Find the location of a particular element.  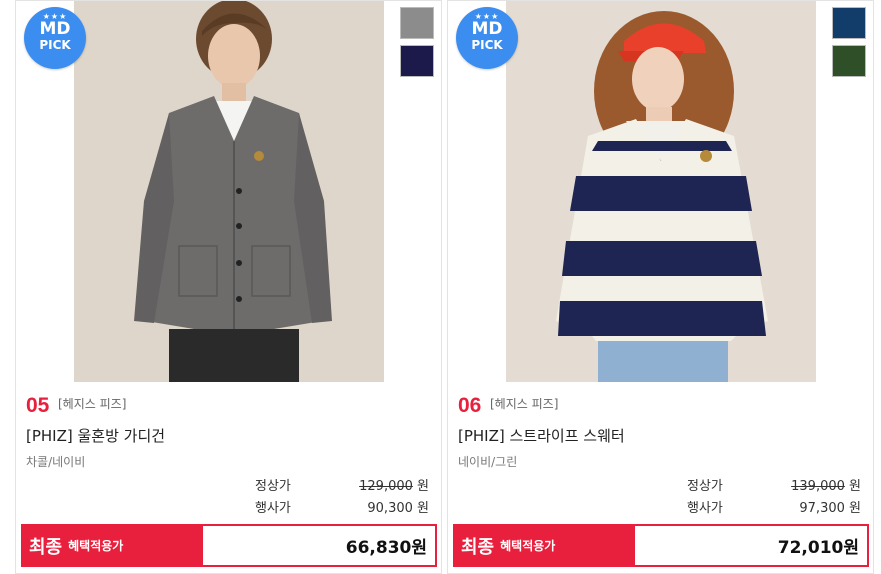

regular-price-value: 139,000 원 is located at coordinates (814, 484).